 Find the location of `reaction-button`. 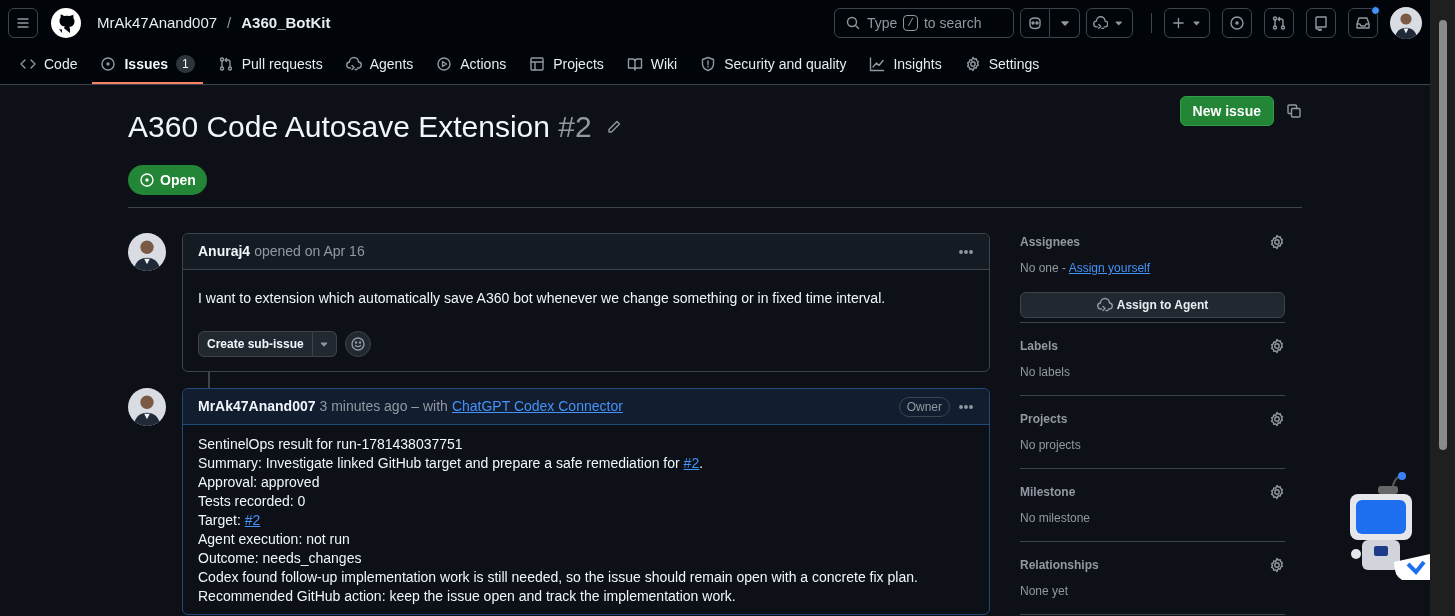

reaction-button is located at coordinates (357, 344).